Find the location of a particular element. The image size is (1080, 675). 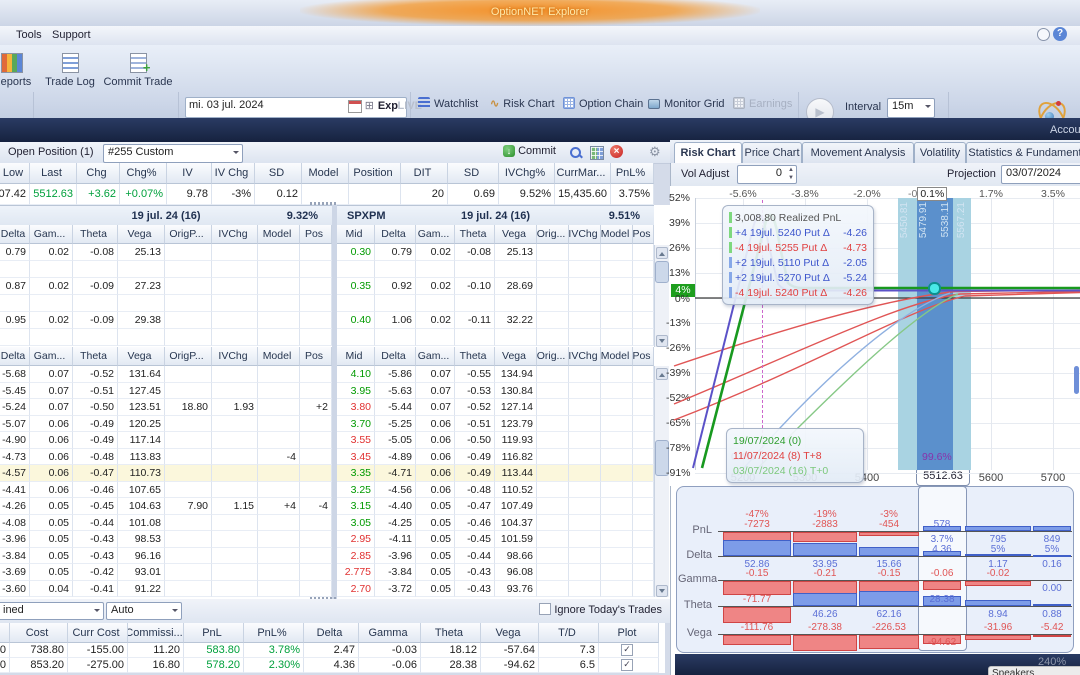

table-row: 0.40 1.06 0.02 -0.11 32.22 is located at coordinates (495, 320).